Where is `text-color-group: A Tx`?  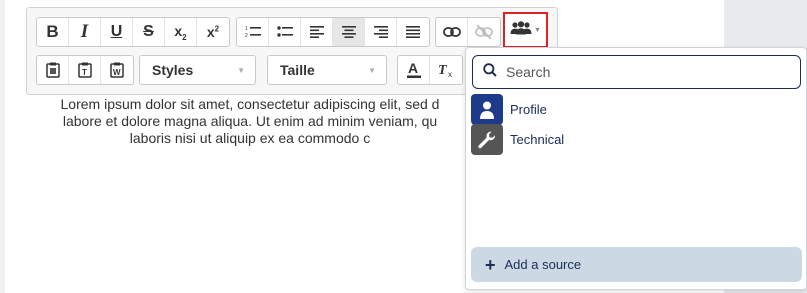 text-color-group: A Tx is located at coordinates (430, 70).